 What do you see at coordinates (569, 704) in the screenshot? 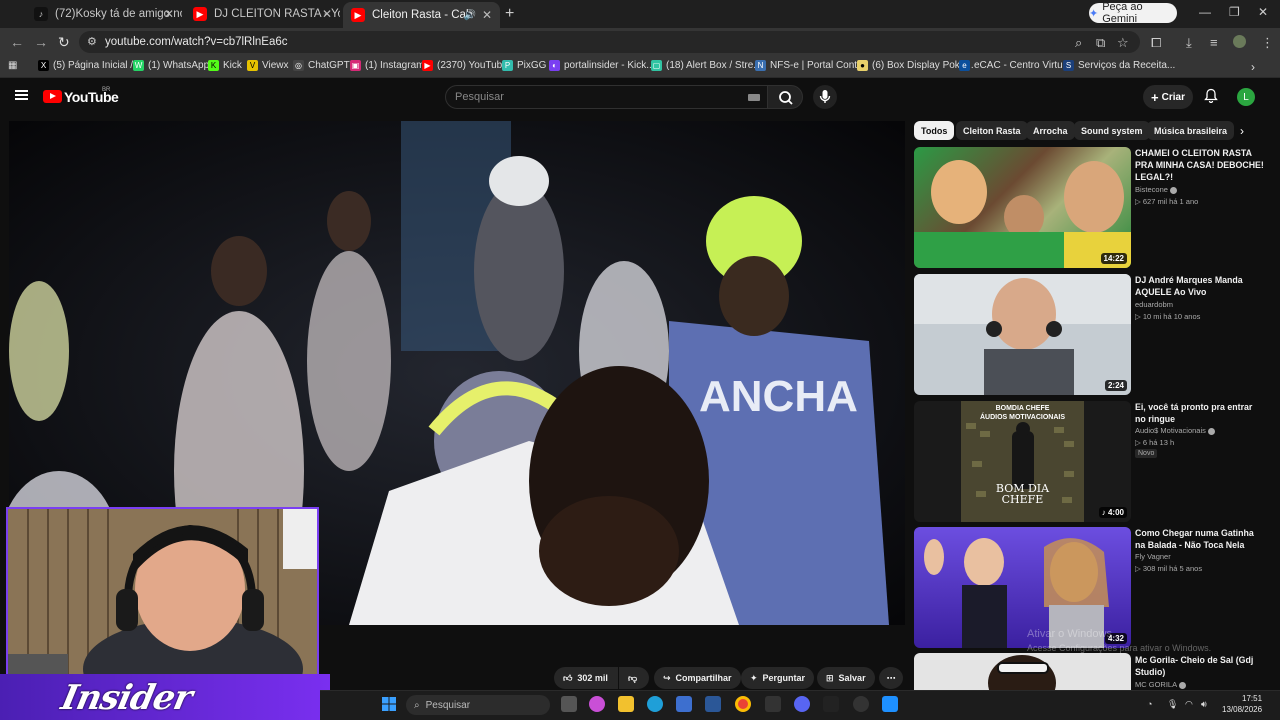
I see `task-view-icon` at bounding box center [569, 704].